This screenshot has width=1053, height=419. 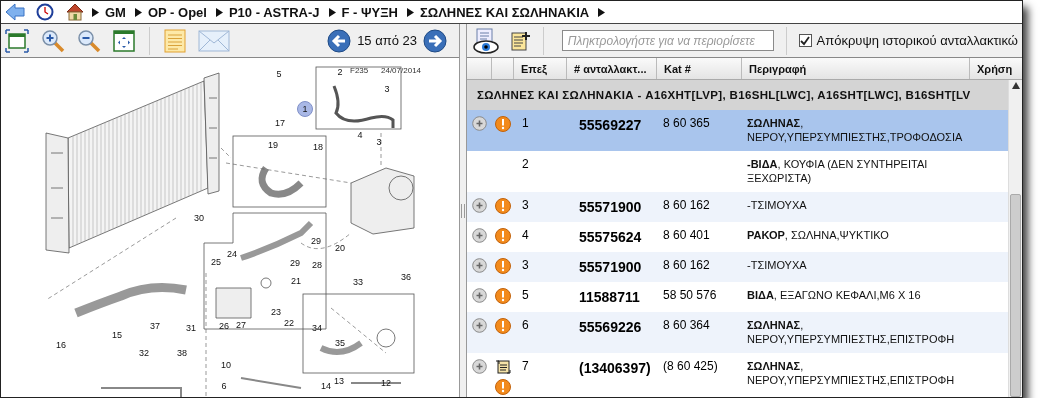 I want to click on callout-number: 13, so click(x=339, y=381).